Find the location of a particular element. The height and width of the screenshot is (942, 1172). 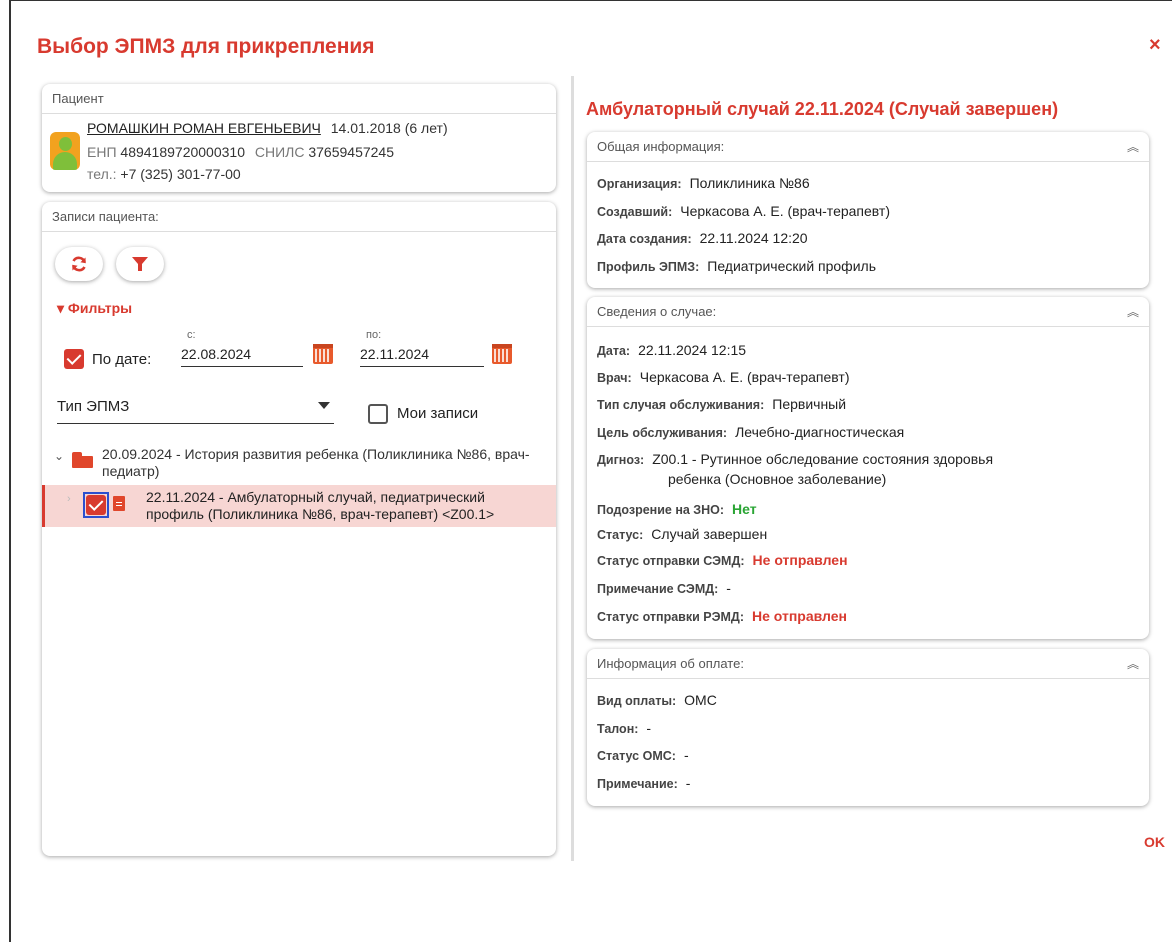

case-date-value: 22.11.2024 12:15 is located at coordinates (692, 350).